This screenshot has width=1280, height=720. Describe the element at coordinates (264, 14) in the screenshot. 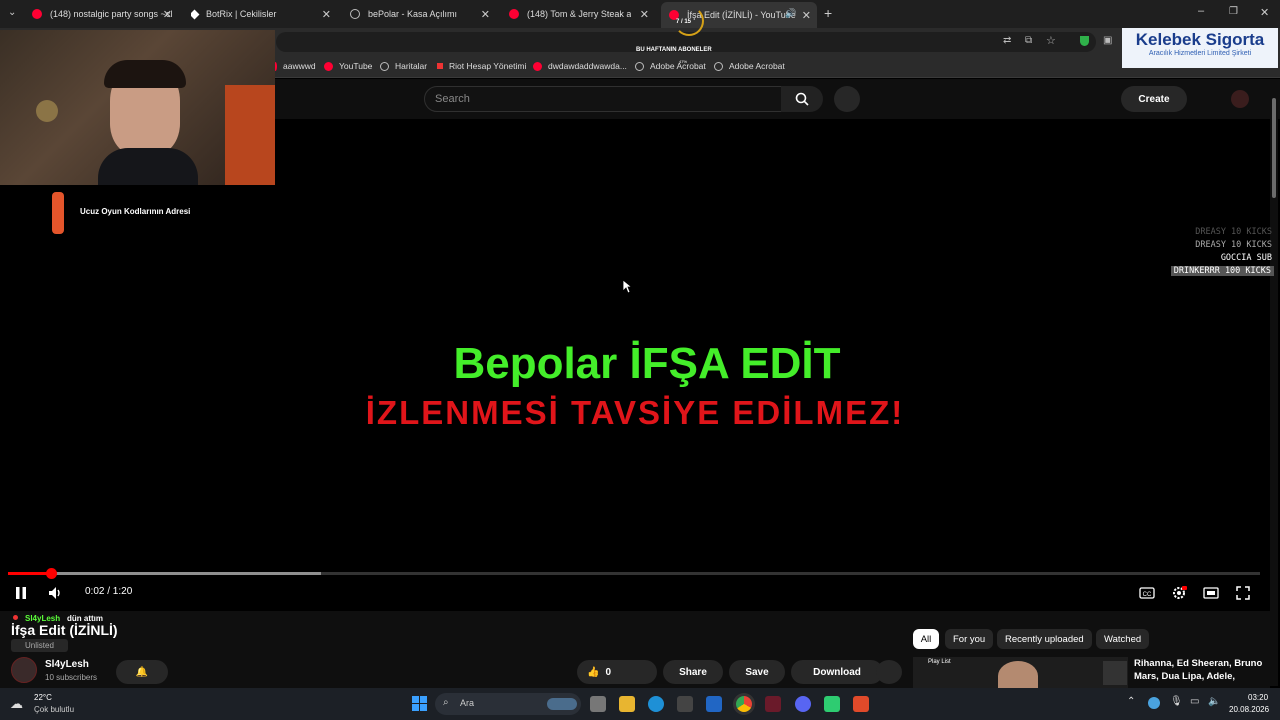

I see `tab-2: BotRix | Cekilisler ✕` at that location.